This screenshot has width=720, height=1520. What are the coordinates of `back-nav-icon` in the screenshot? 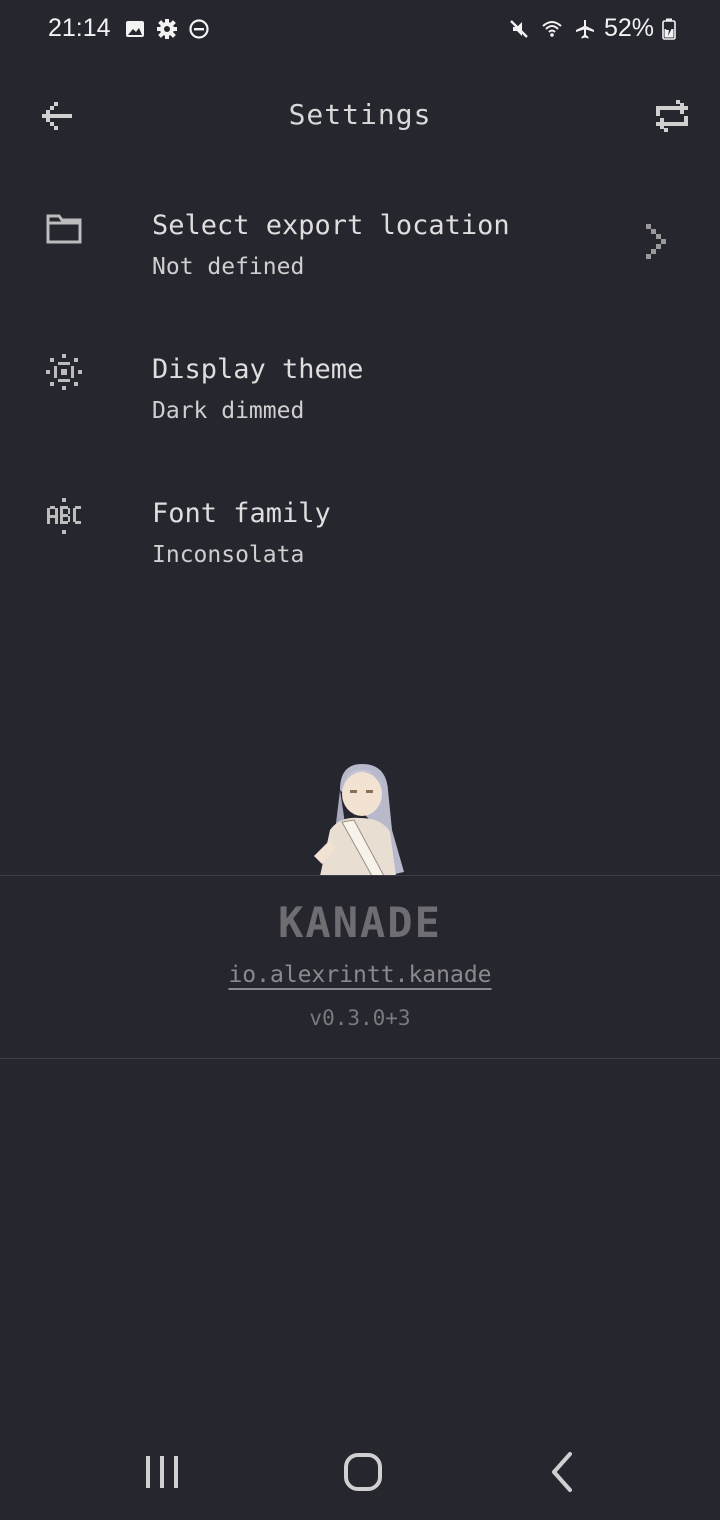 It's located at (562, 1472).